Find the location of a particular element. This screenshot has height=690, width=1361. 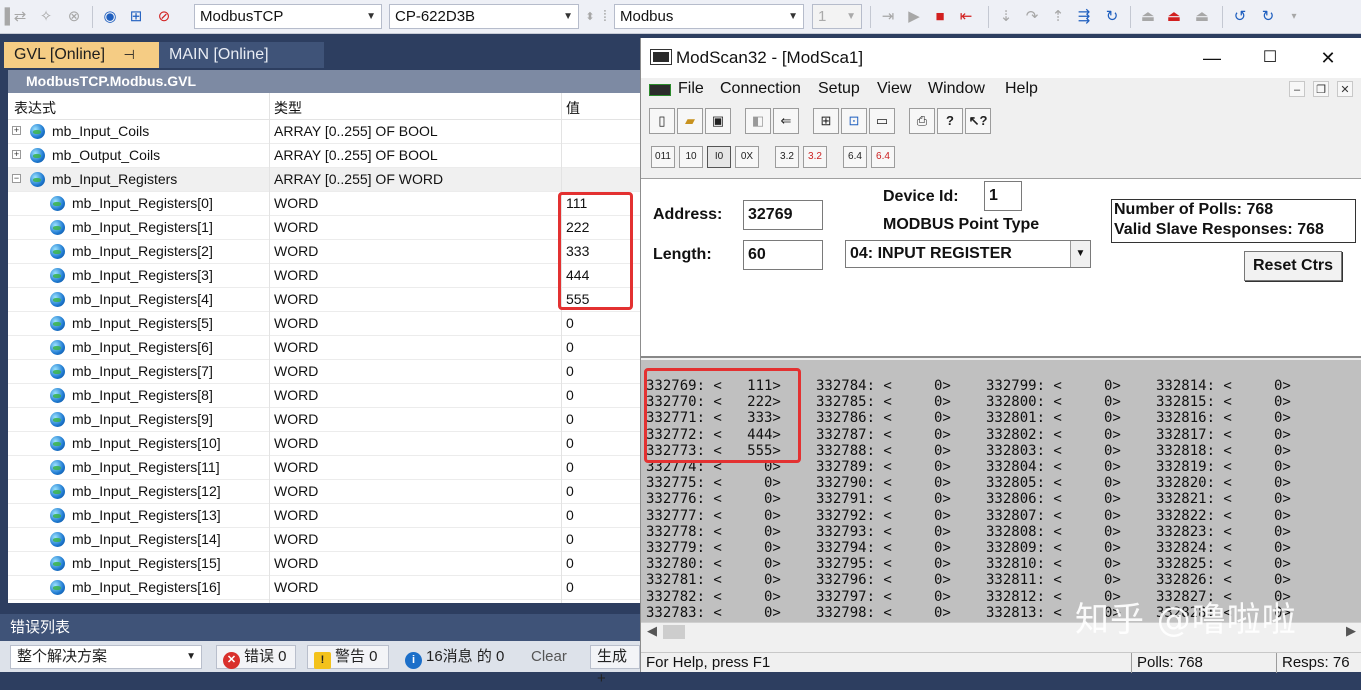

menu-setup: Setup is located at coordinates (839, 89).